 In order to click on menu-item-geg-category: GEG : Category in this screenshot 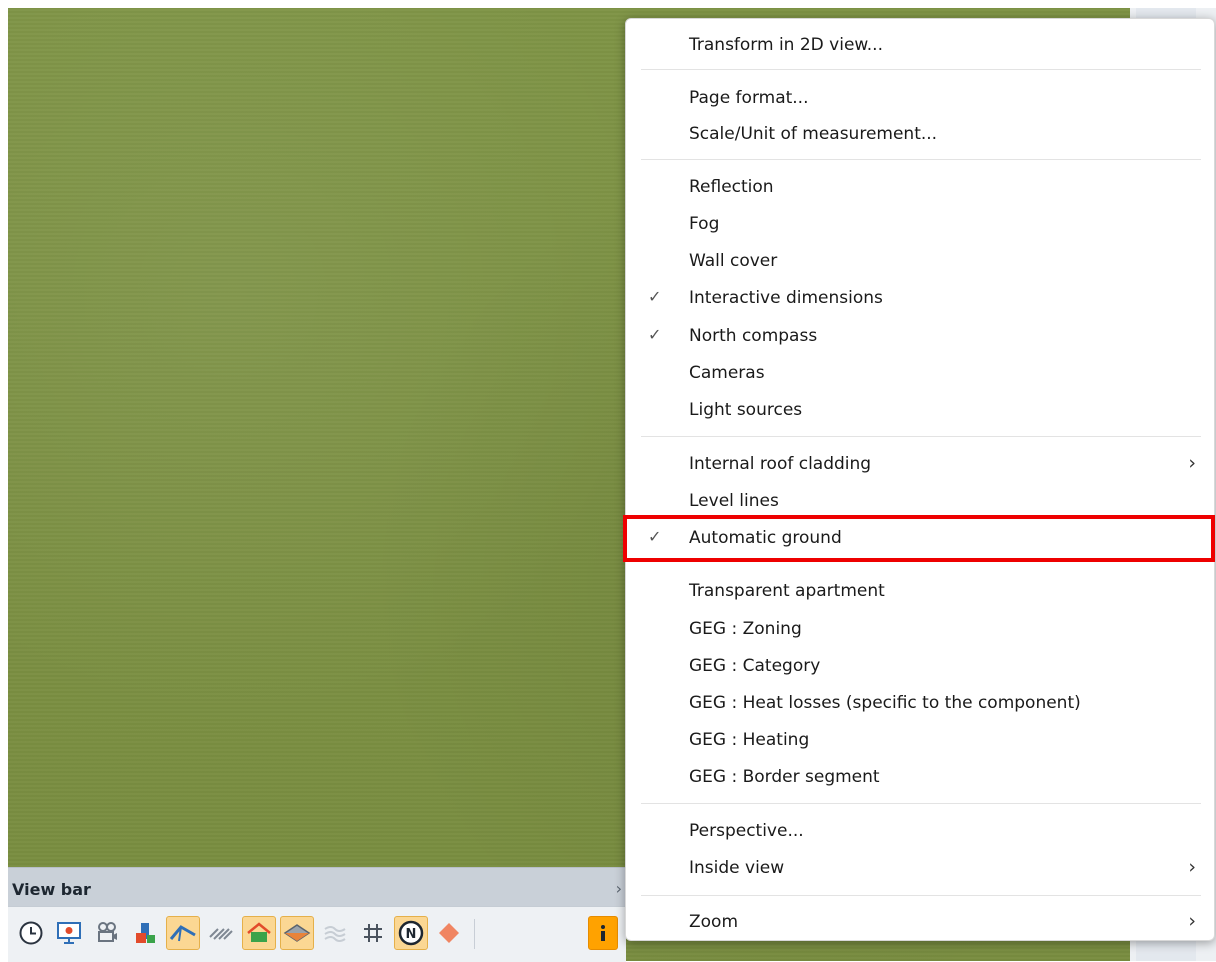, I will do `click(921, 667)`.